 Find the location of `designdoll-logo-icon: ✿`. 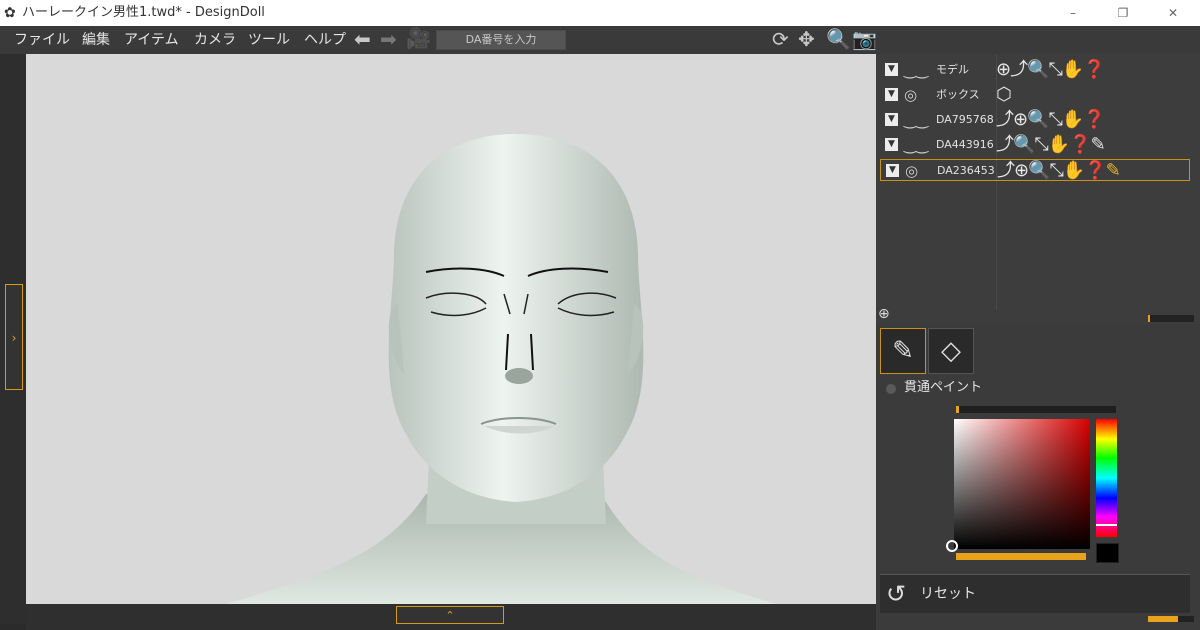

designdoll-logo-icon: ✿ is located at coordinates (10, 13).